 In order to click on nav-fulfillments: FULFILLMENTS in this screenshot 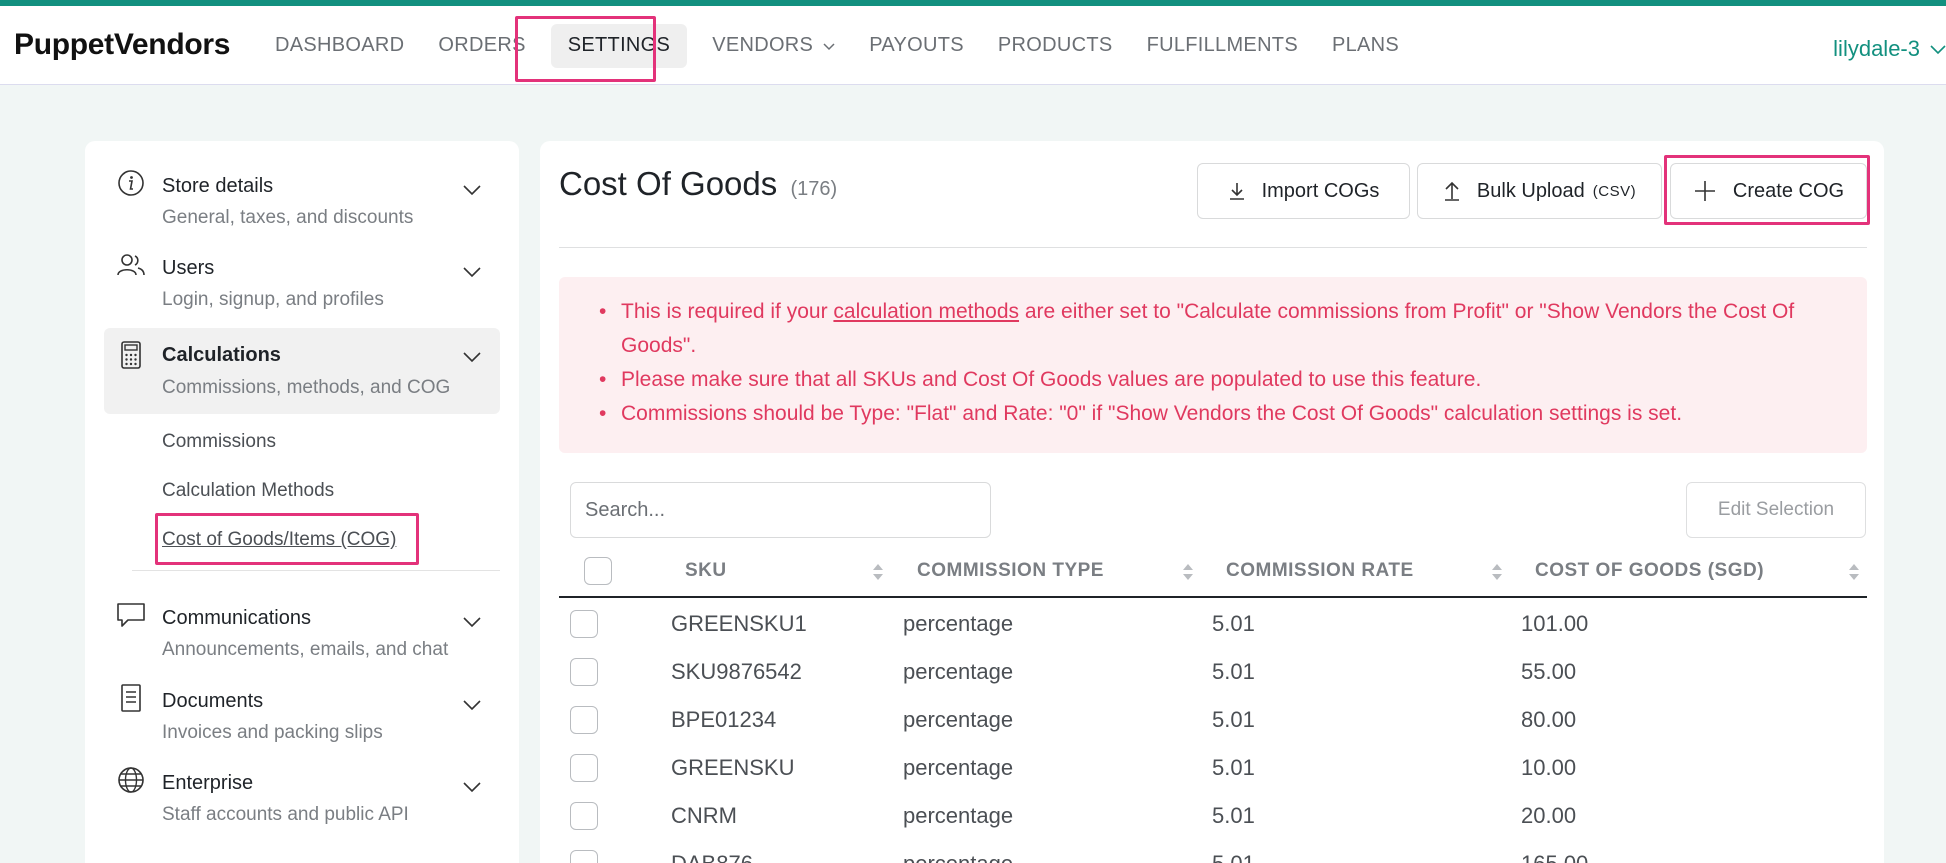, I will do `click(1222, 46)`.